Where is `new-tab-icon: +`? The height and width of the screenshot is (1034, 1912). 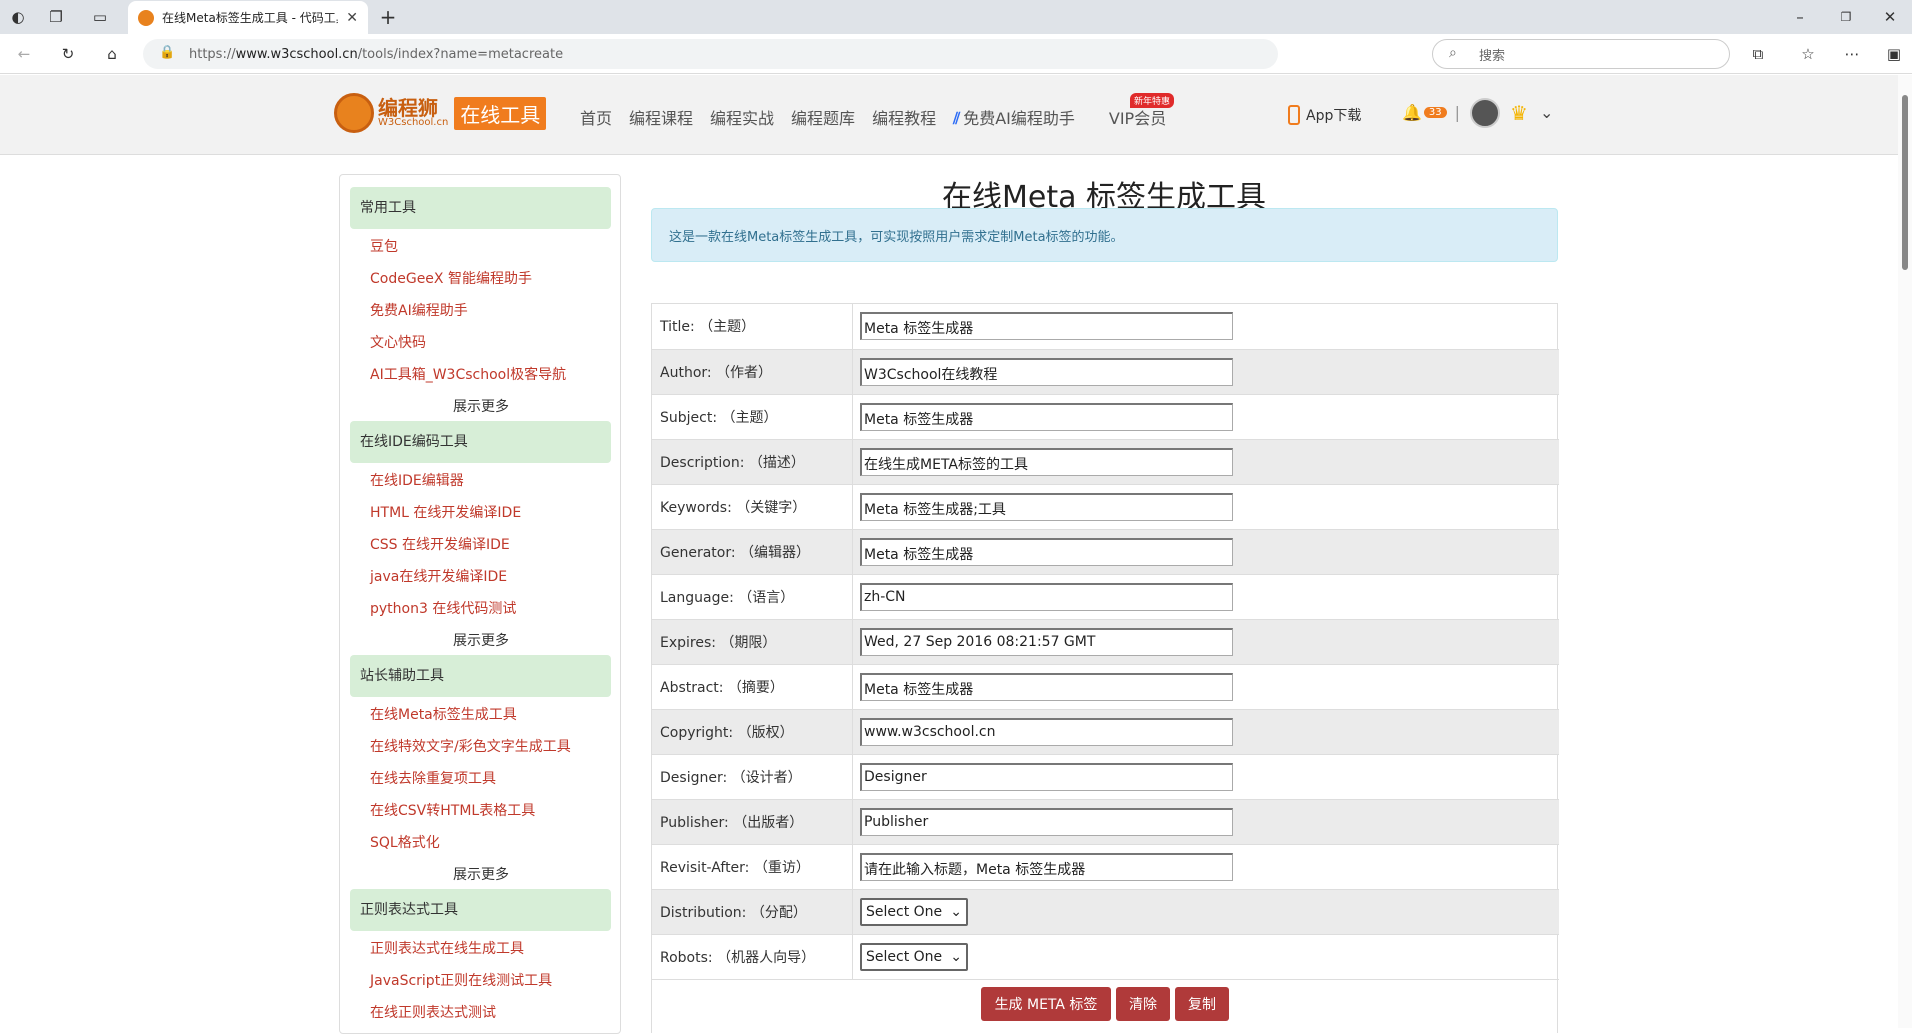
new-tab-icon: + is located at coordinates (388, 17).